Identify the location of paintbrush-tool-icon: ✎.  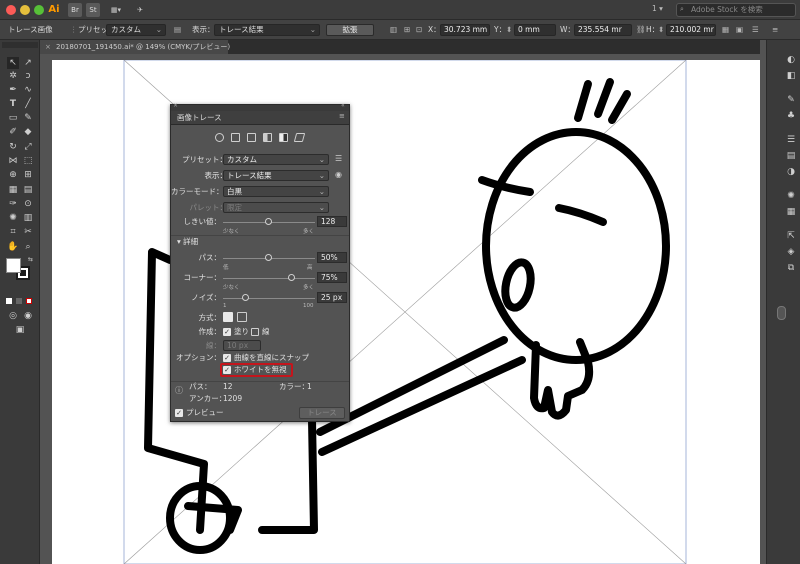
(28, 118).